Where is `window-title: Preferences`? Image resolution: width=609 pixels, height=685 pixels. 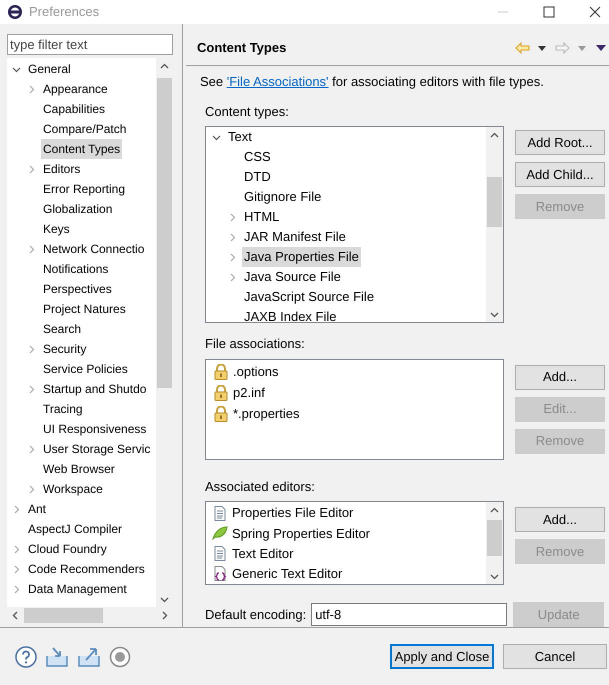
window-title: Preferences is located at coordinates (64, 12).